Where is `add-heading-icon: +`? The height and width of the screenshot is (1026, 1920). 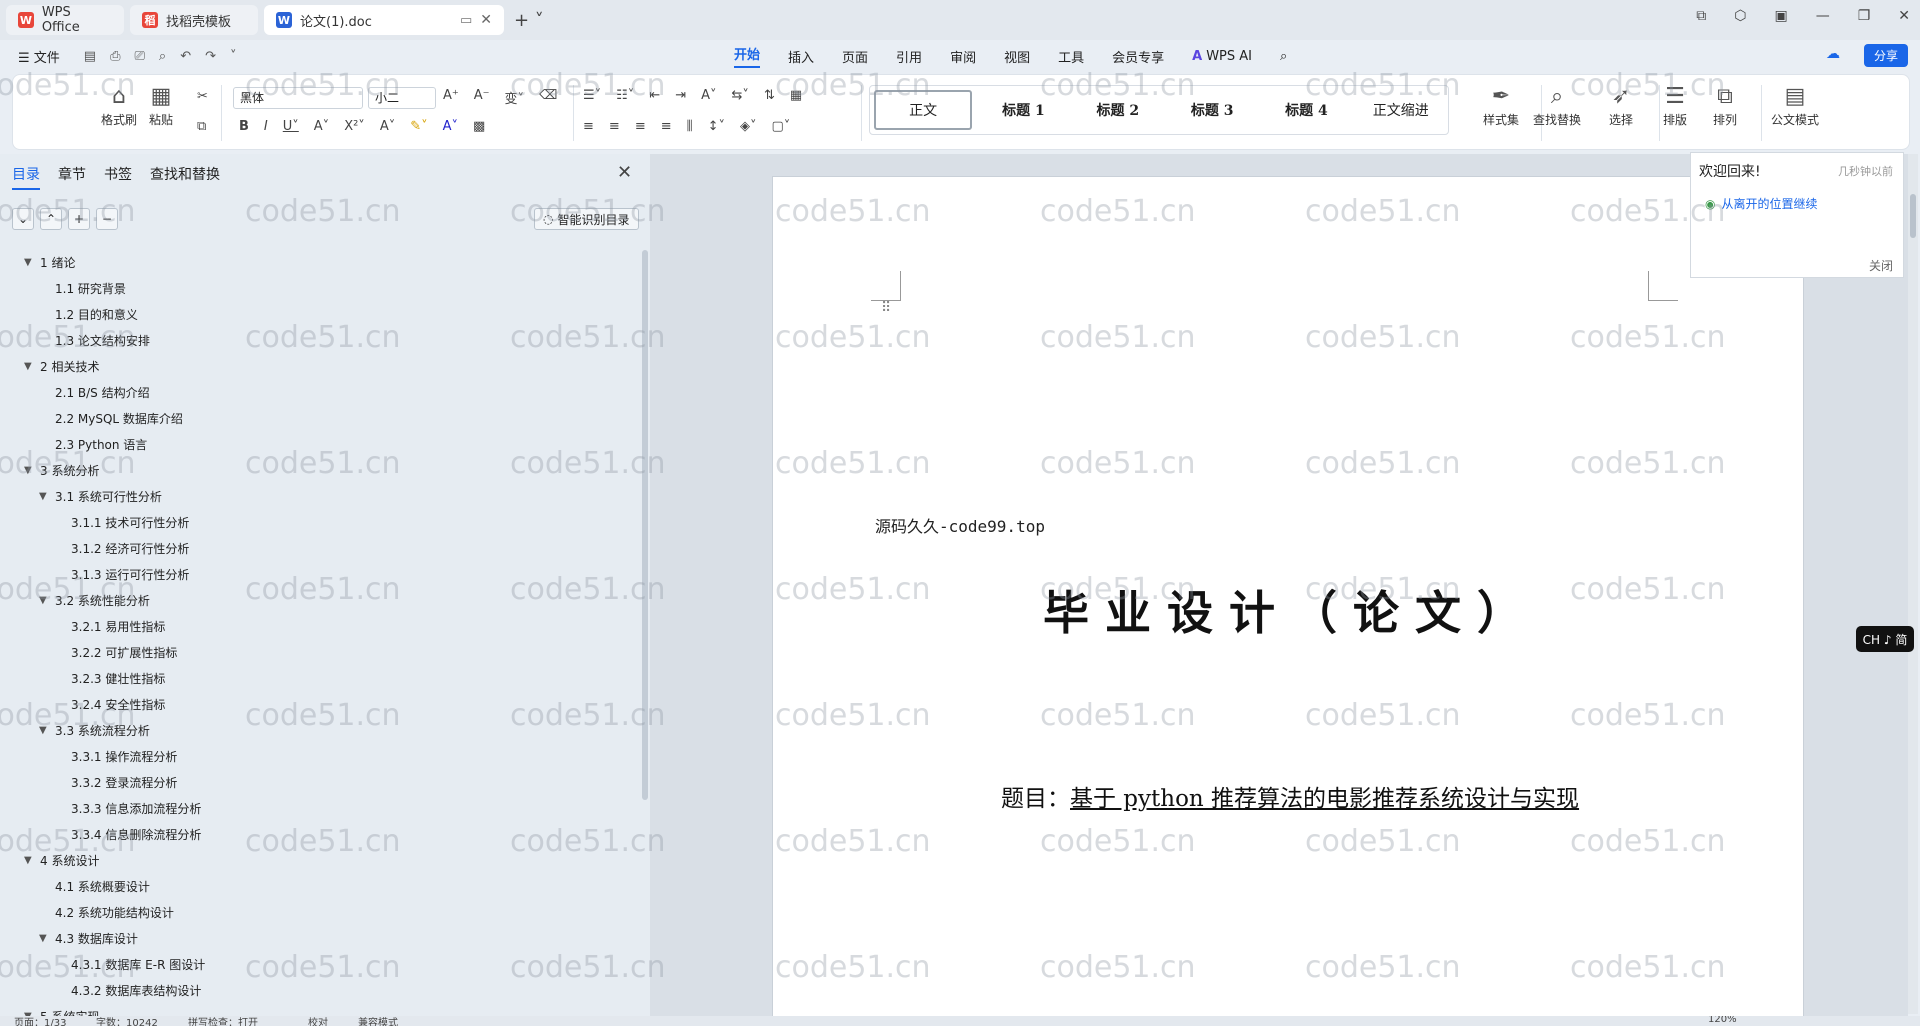
add-heading-icon: + is located at coordinates (79, 219).